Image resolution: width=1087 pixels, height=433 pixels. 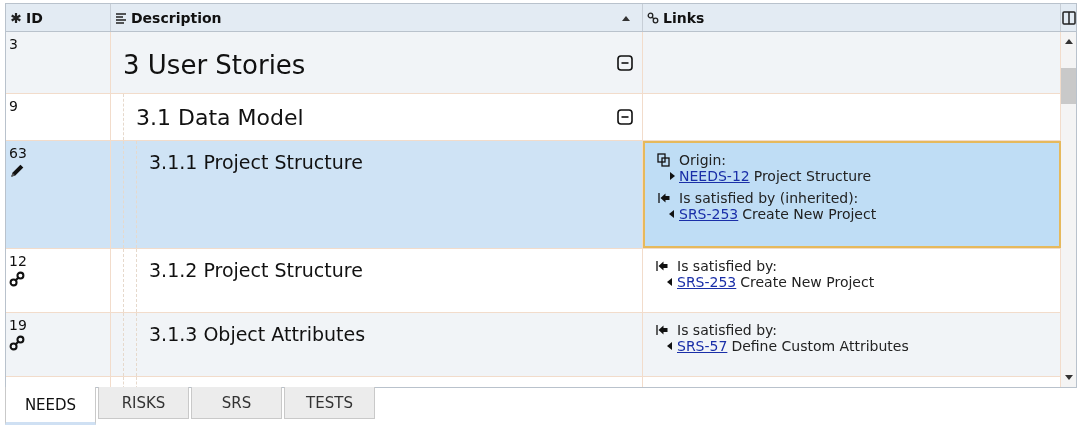 I want to click on tab: SRS, so click(x=236, y=403).